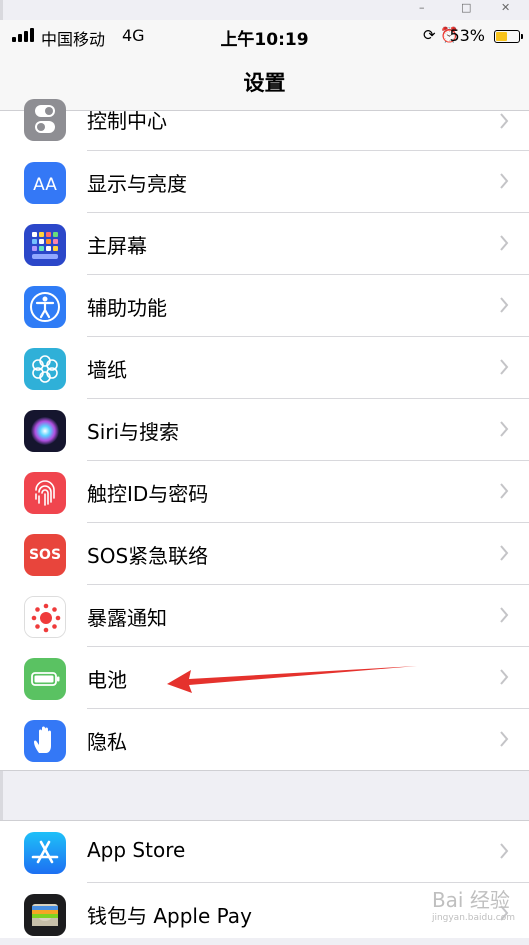 This screenshot has height=945, width=529. I want to click on settings-item-label: 控制中心, so click(127, 121).